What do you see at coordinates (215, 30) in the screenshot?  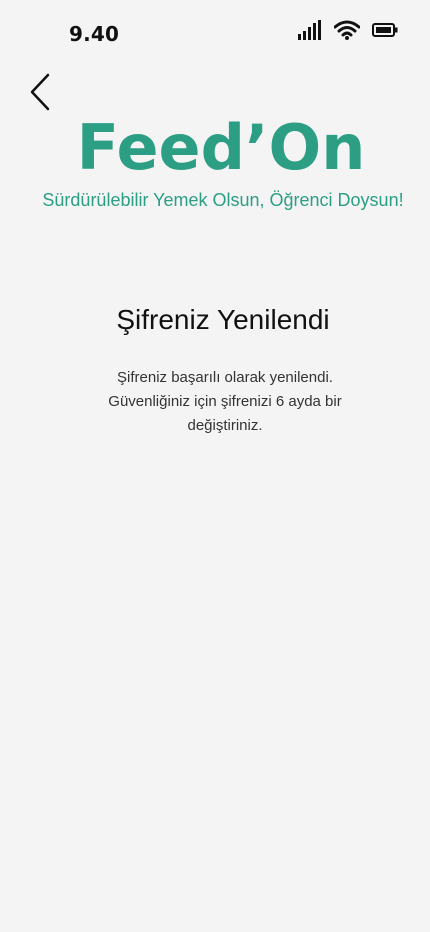 I see `status-bar: 9.40` at bounding box center [215, 30].